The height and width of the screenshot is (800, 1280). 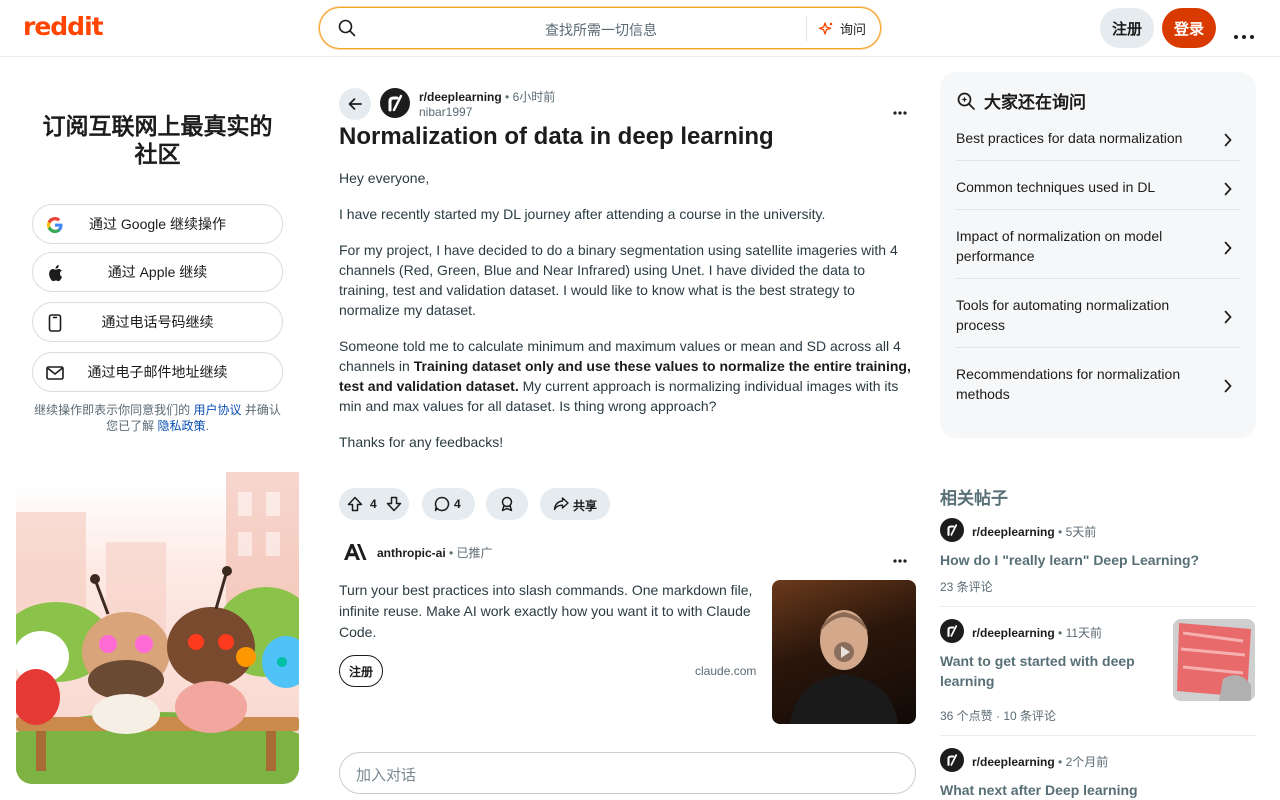 I want to click on post-meta: r/deeplearning • 6小时前, so click(x=487, y=97).